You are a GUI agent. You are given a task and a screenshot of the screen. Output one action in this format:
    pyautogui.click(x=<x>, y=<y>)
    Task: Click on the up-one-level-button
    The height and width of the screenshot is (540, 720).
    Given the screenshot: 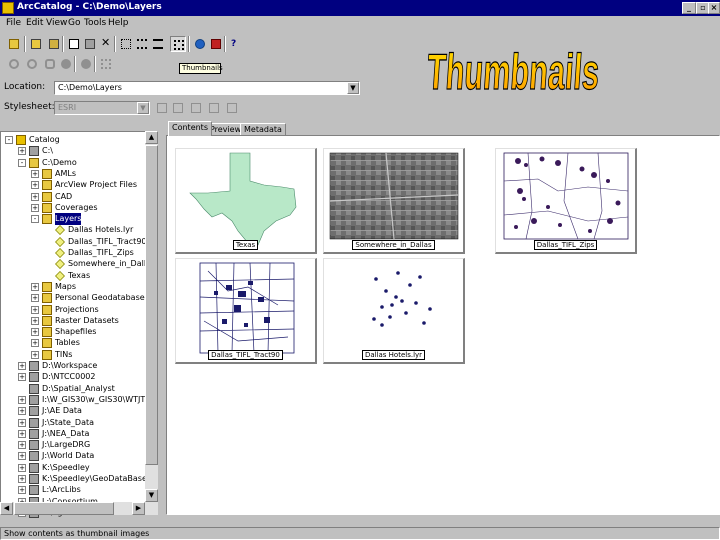 What is the action you would take?
    pyautogui.click(x=14, y=44)
    